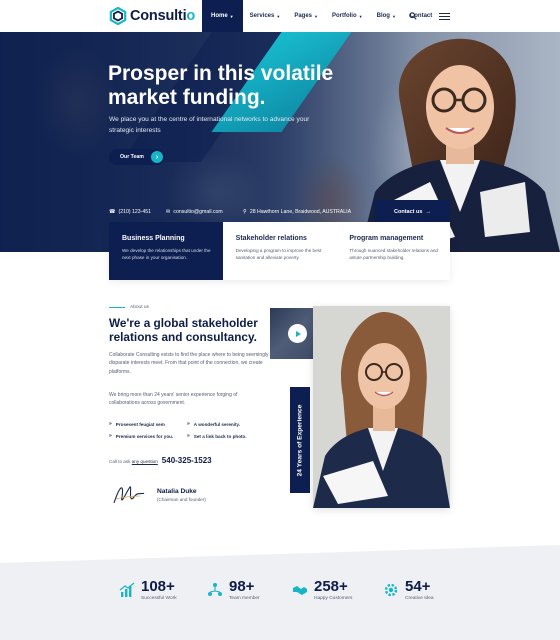 This screenshot has height=640, width=560. What do you see at coordinates (428, 211) in the screenshot?
I see `arrow-right-icon: →` at bounding box center [428, 211].